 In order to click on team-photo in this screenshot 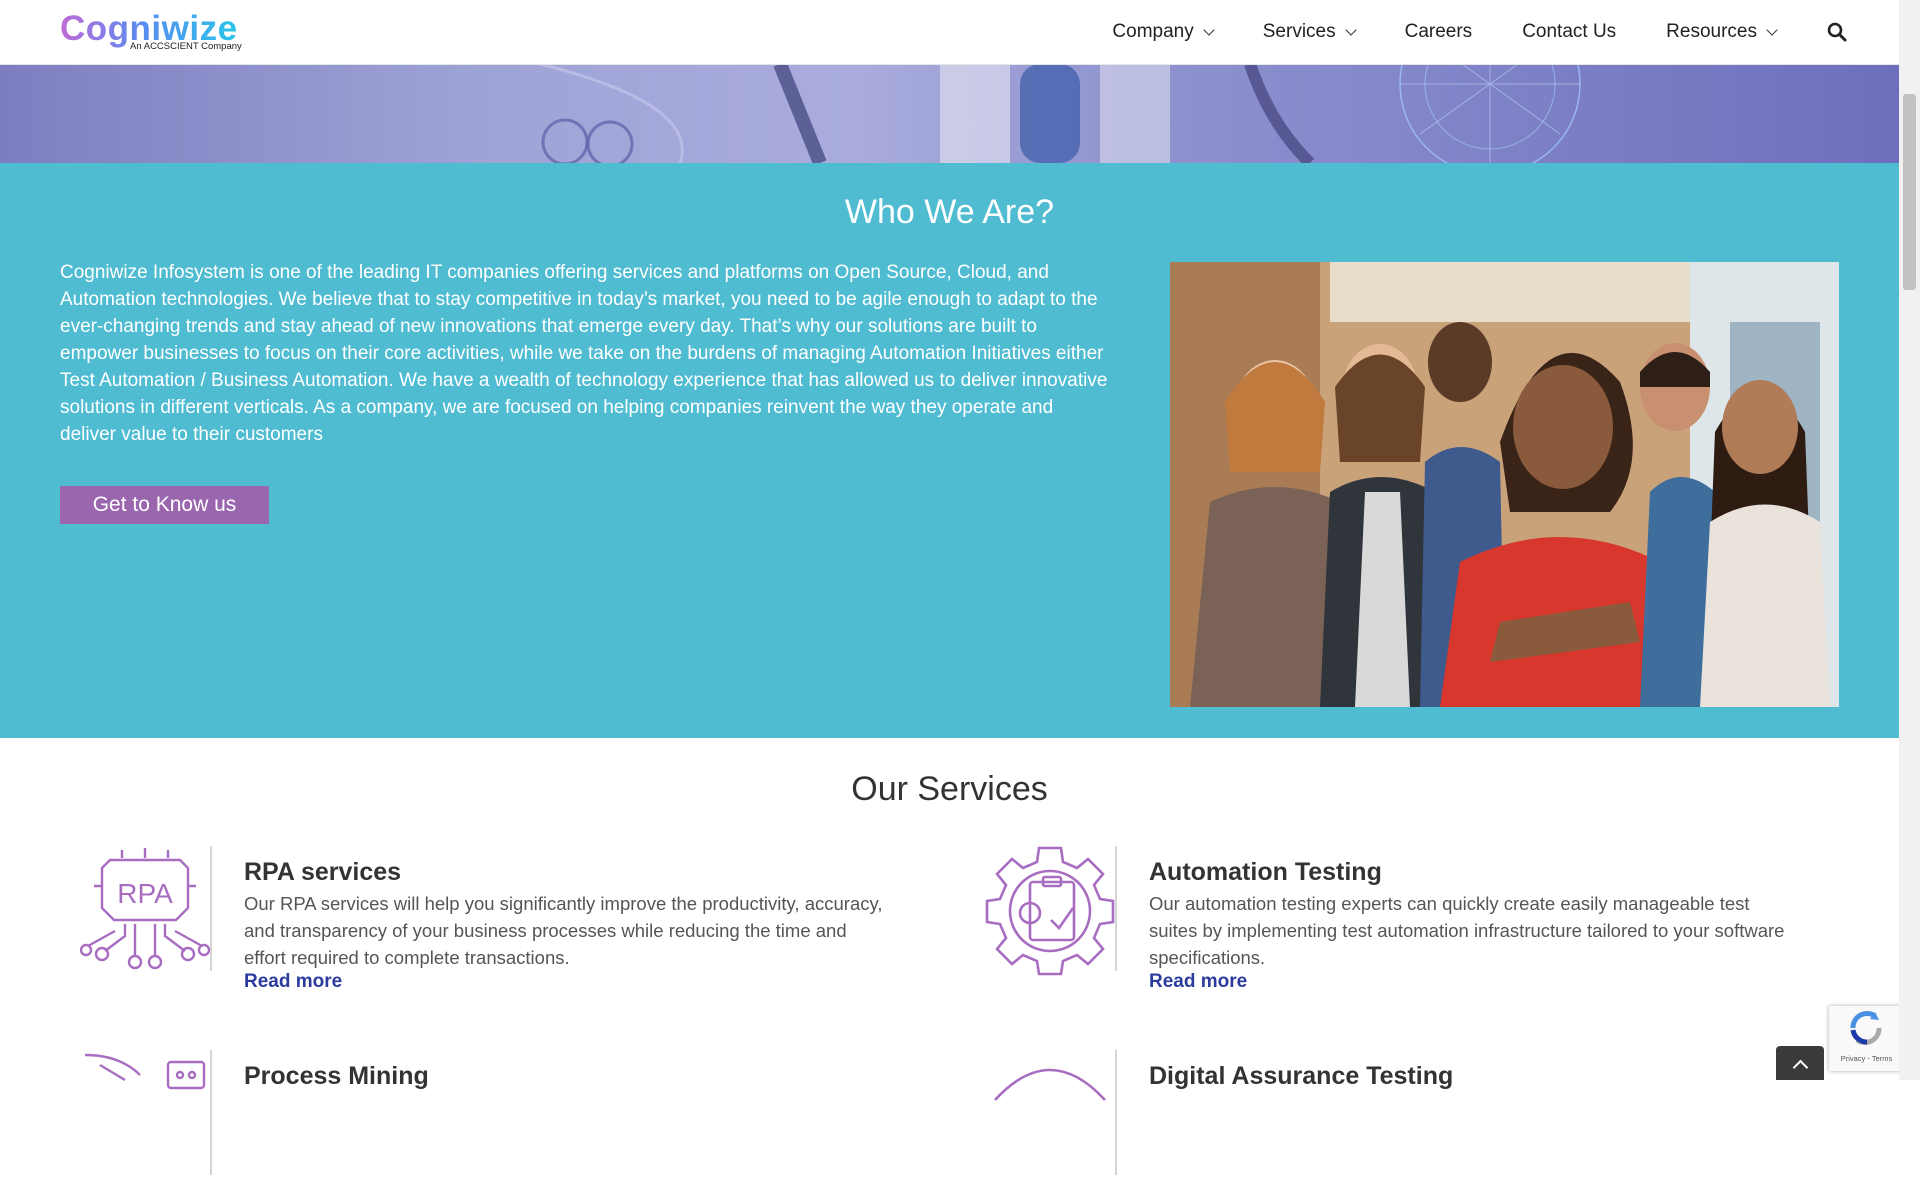, I will do `click(1504, 484)`.